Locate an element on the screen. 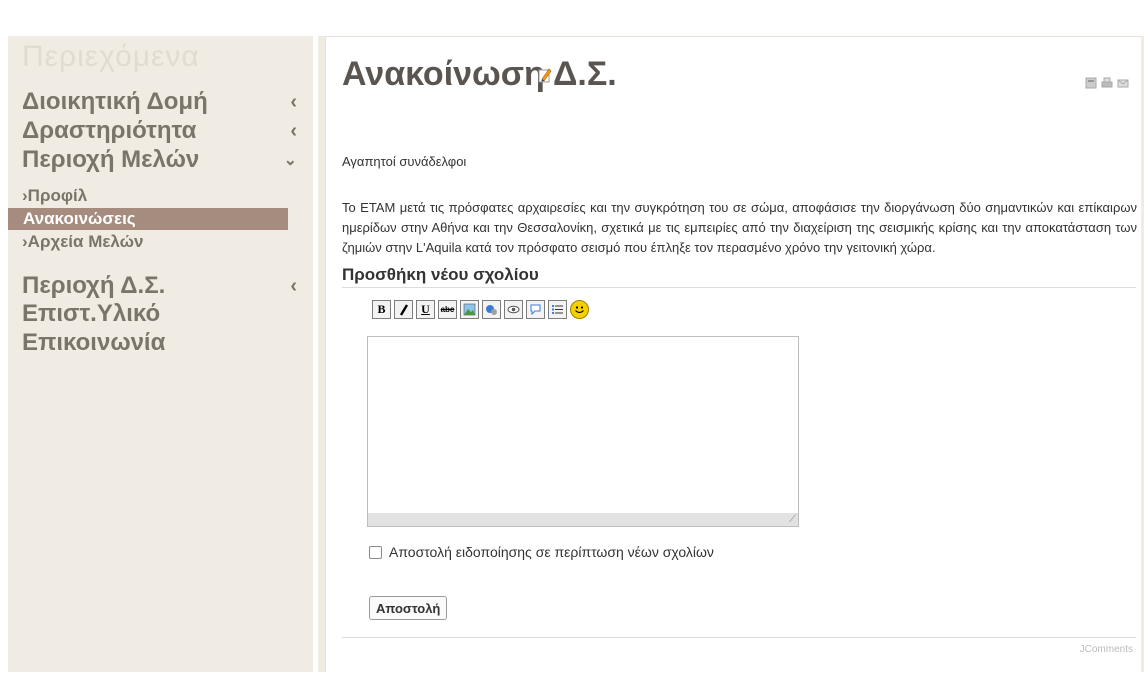 The height and width of the screenshot is (675, 1144). eye-icon is located at coordinates (513, 309).